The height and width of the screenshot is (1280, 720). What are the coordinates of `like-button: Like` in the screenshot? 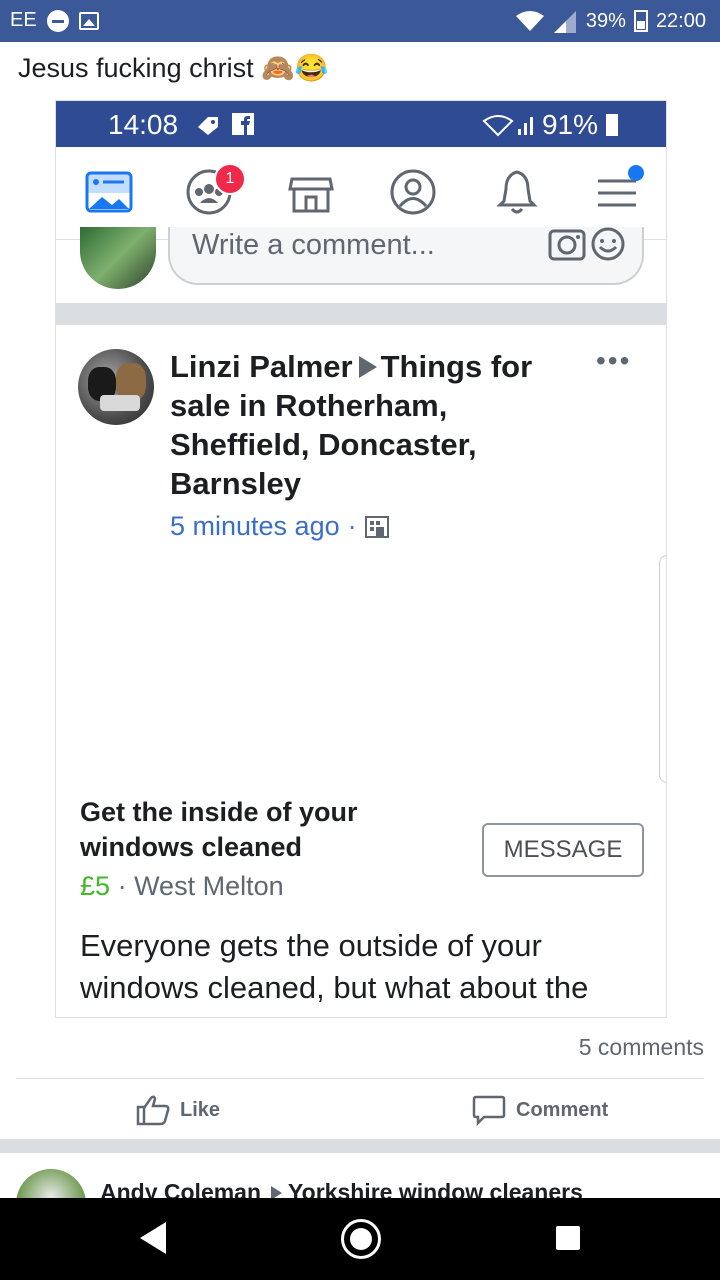 It's located at (178, 1110).